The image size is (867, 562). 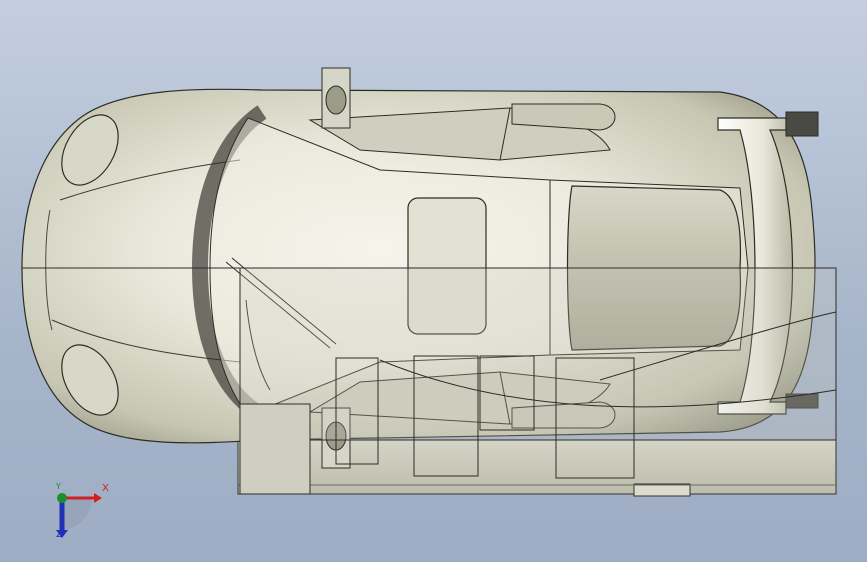 I want to click on base-plate-tab, so click(x=662, y=490).